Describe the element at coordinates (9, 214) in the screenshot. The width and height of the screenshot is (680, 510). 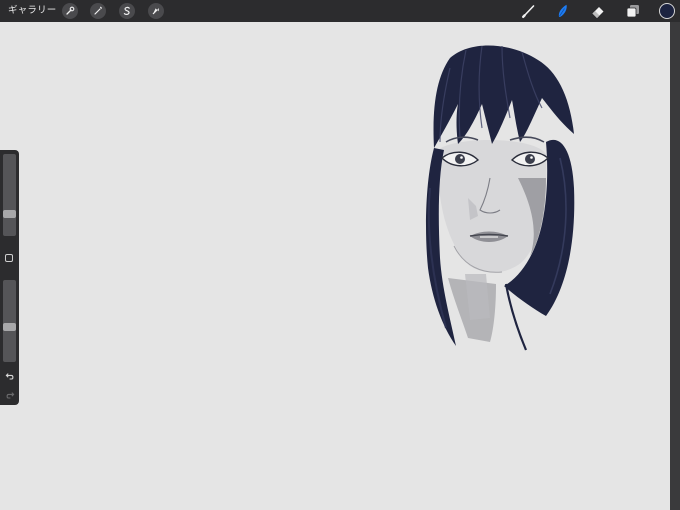
I see `brush-size-thumb` at that location.